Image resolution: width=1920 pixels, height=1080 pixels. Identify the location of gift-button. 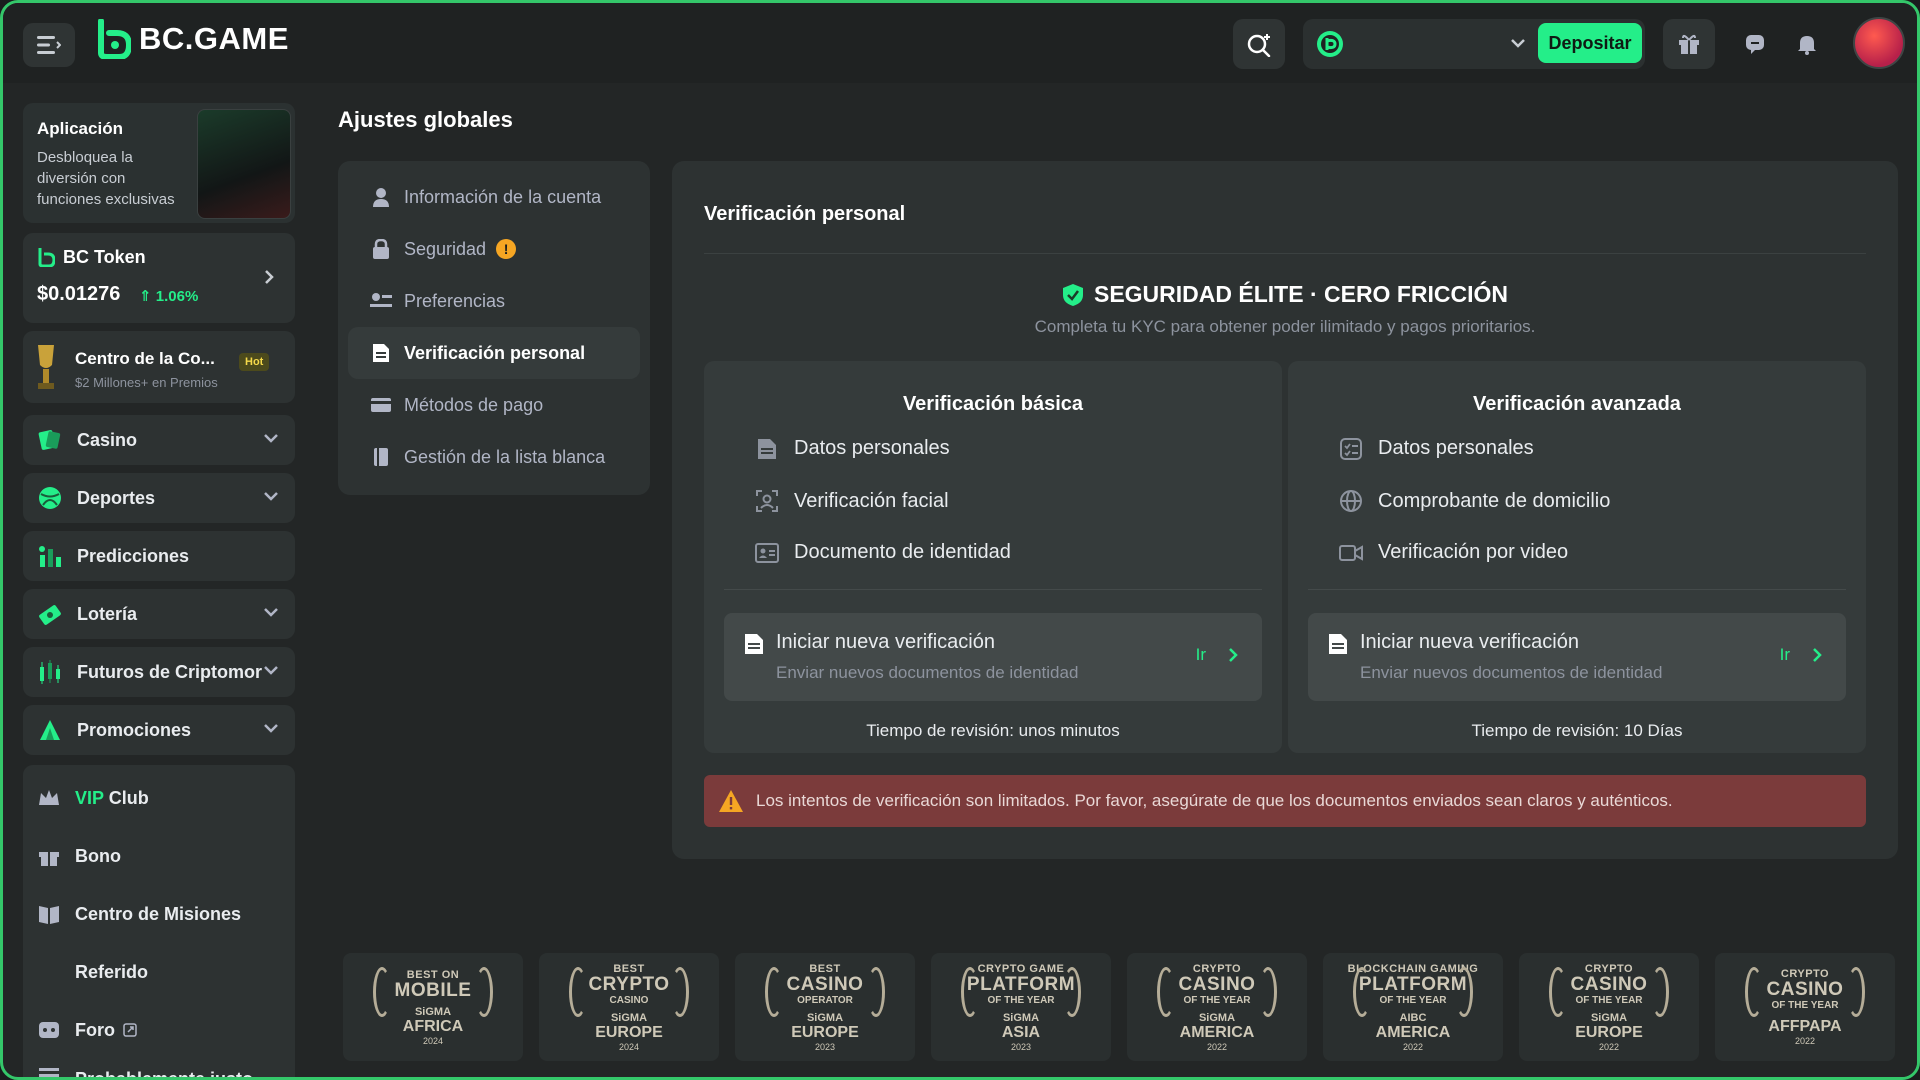
(1689, 44).